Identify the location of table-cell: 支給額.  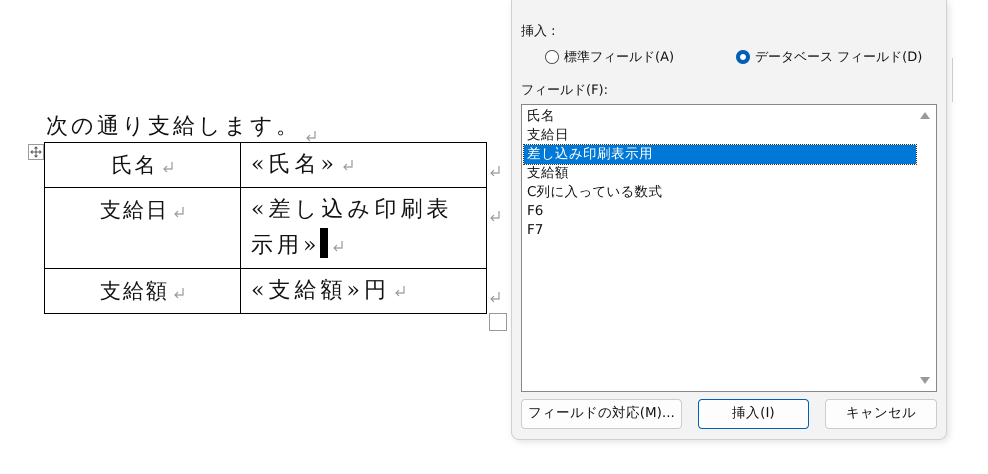
(134, 291).